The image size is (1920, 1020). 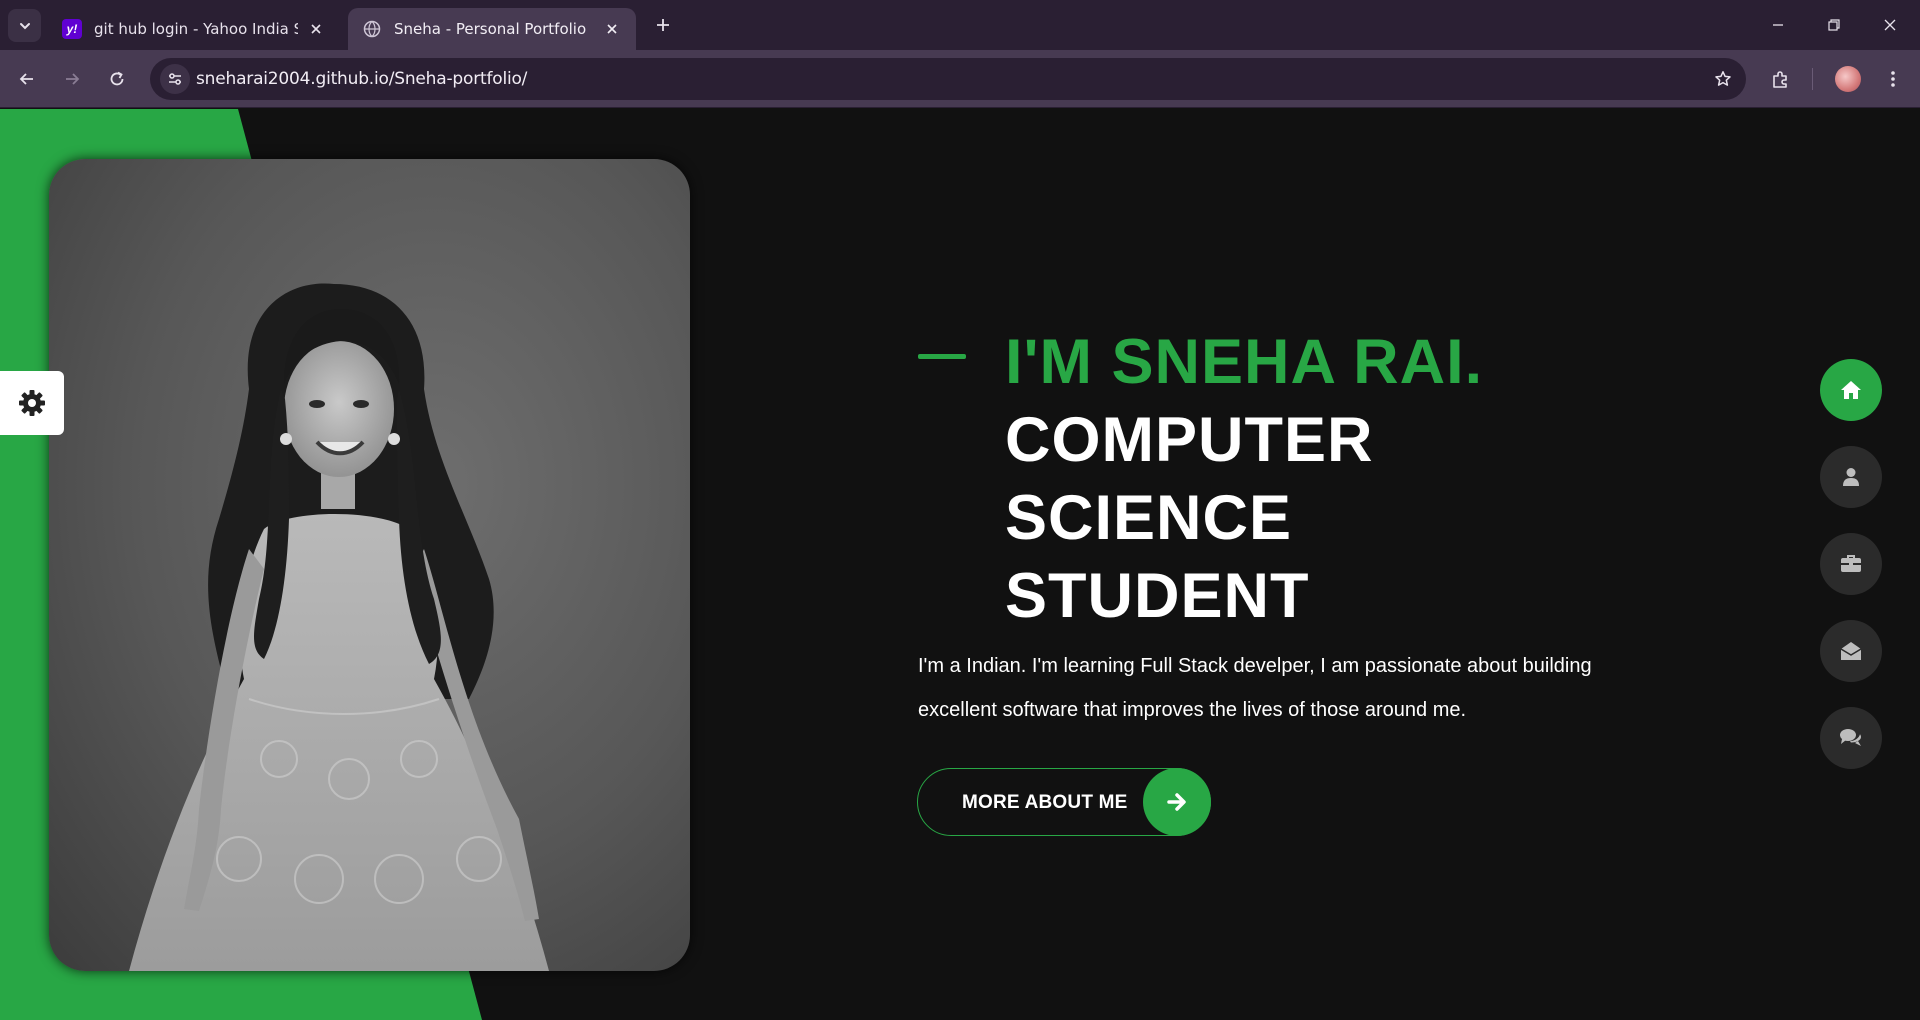 I want to click on reload-icon, so click(x=117, y=78).